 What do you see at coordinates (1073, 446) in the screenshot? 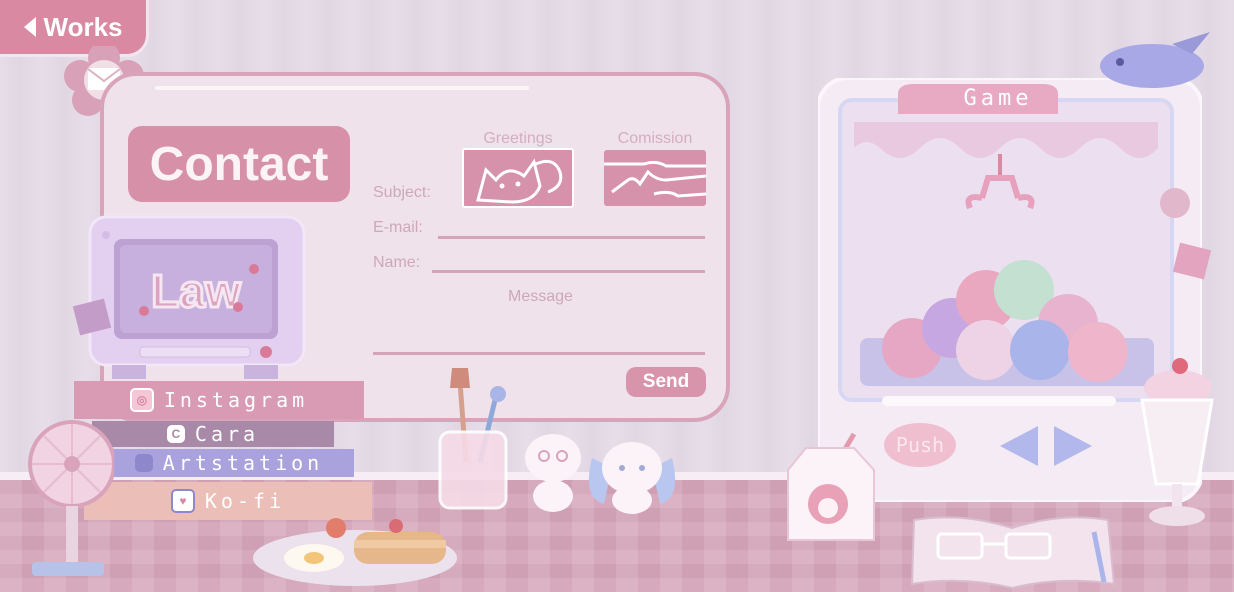
I see `right-arrow-icon` at bounding box center [1073, 446].